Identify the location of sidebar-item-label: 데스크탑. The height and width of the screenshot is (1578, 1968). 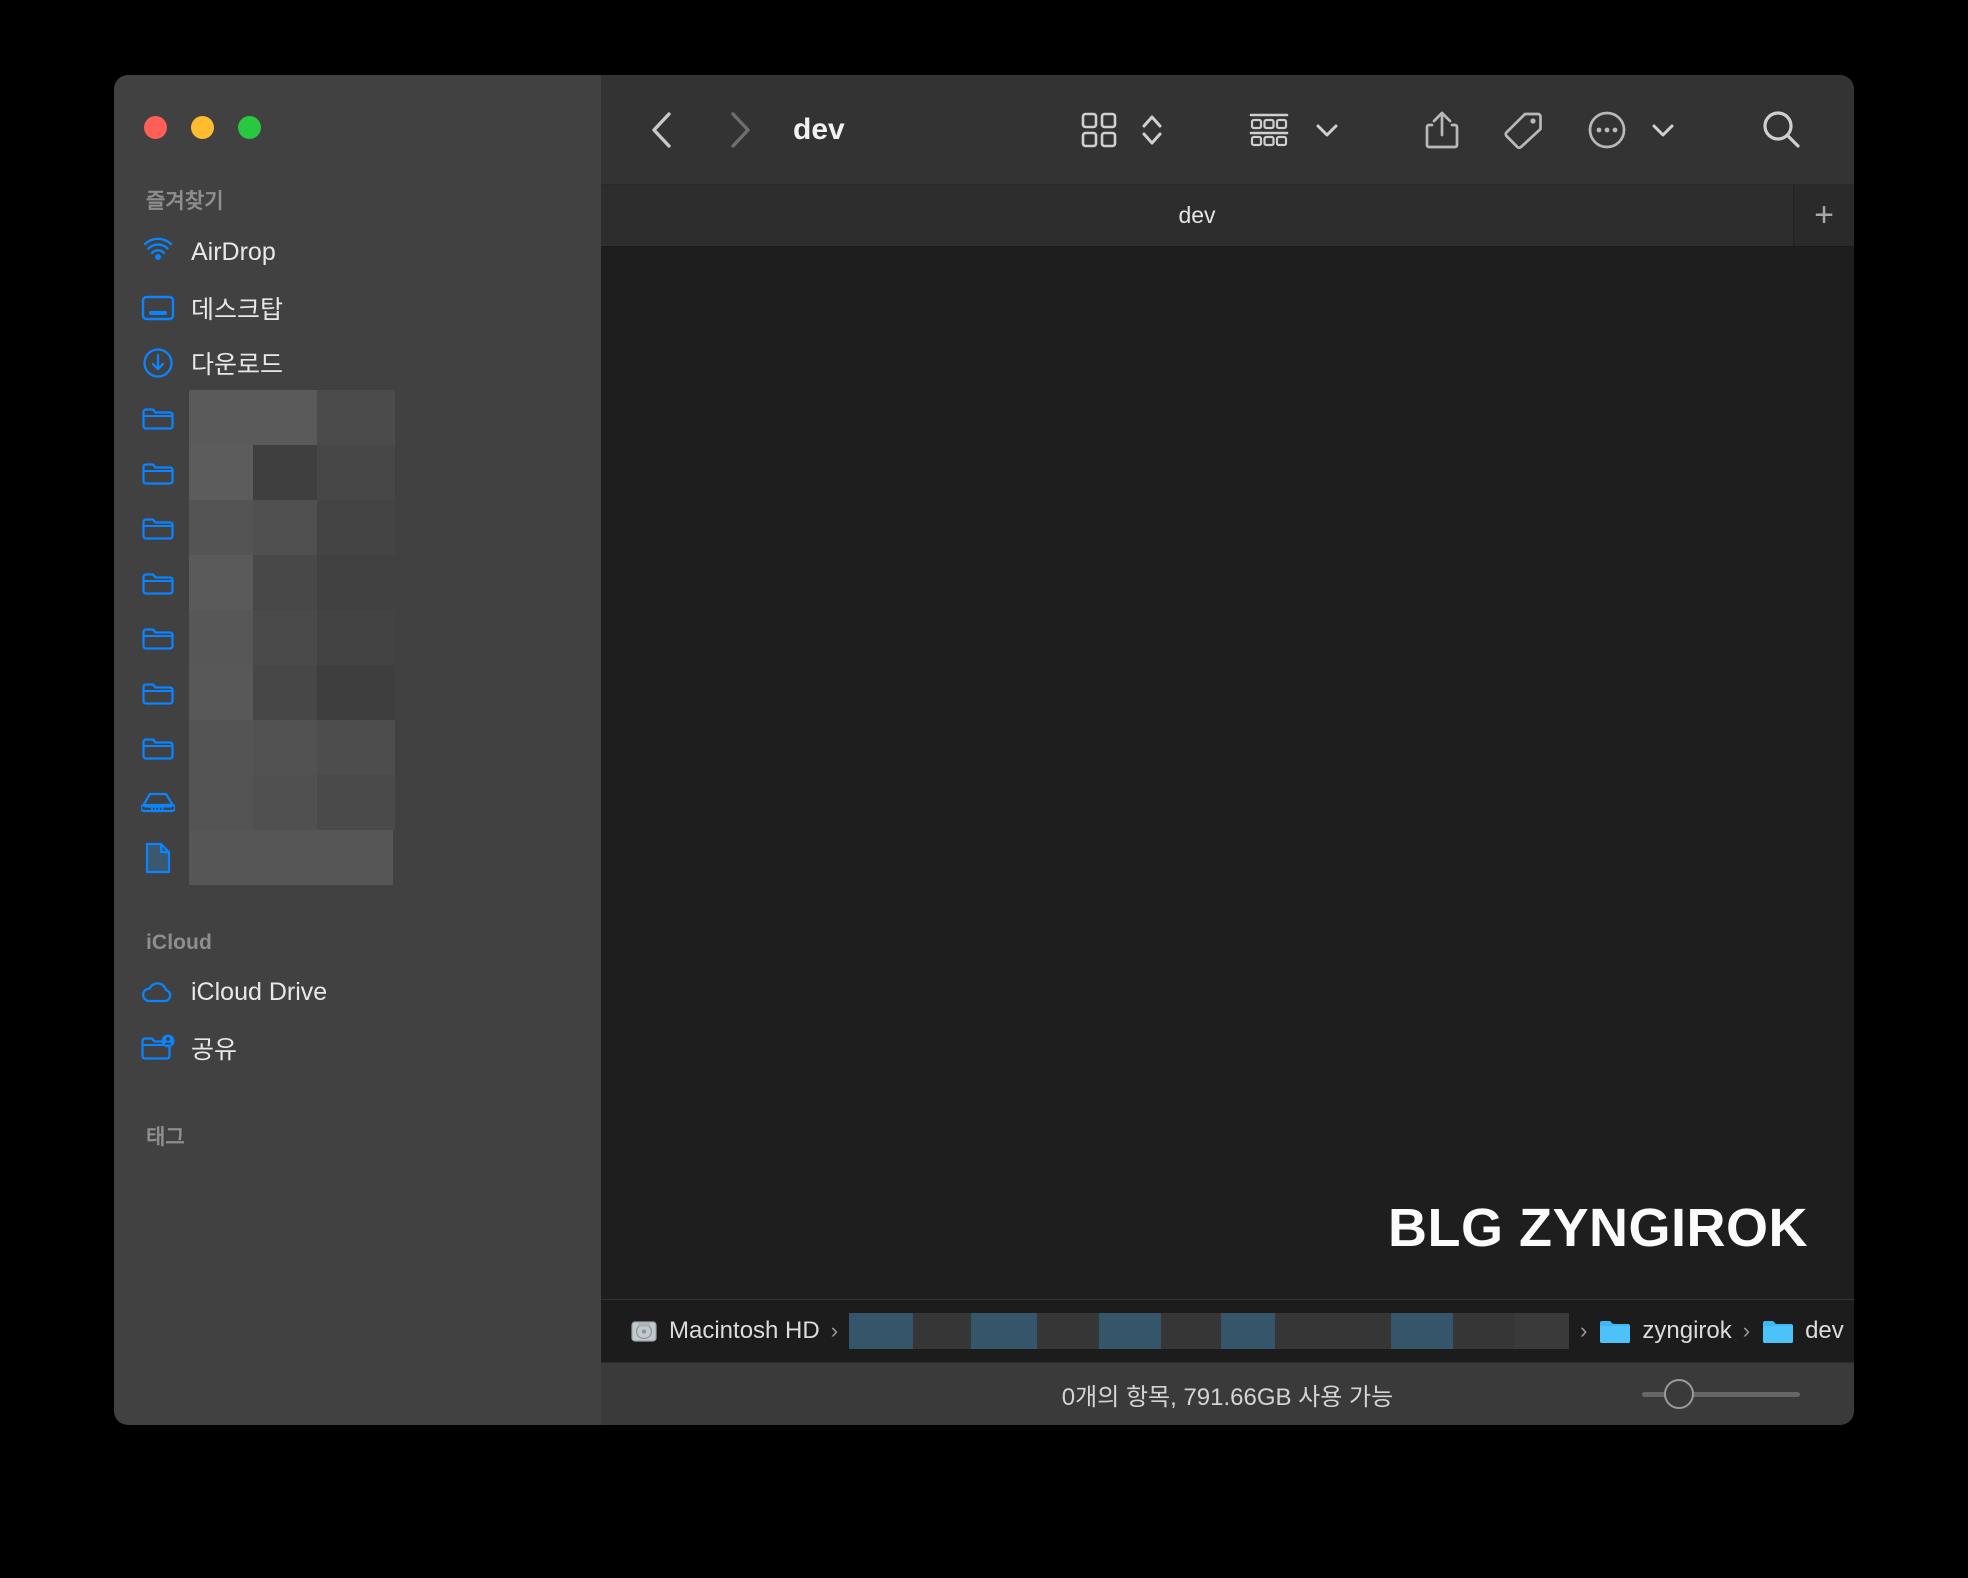
(237, 309).